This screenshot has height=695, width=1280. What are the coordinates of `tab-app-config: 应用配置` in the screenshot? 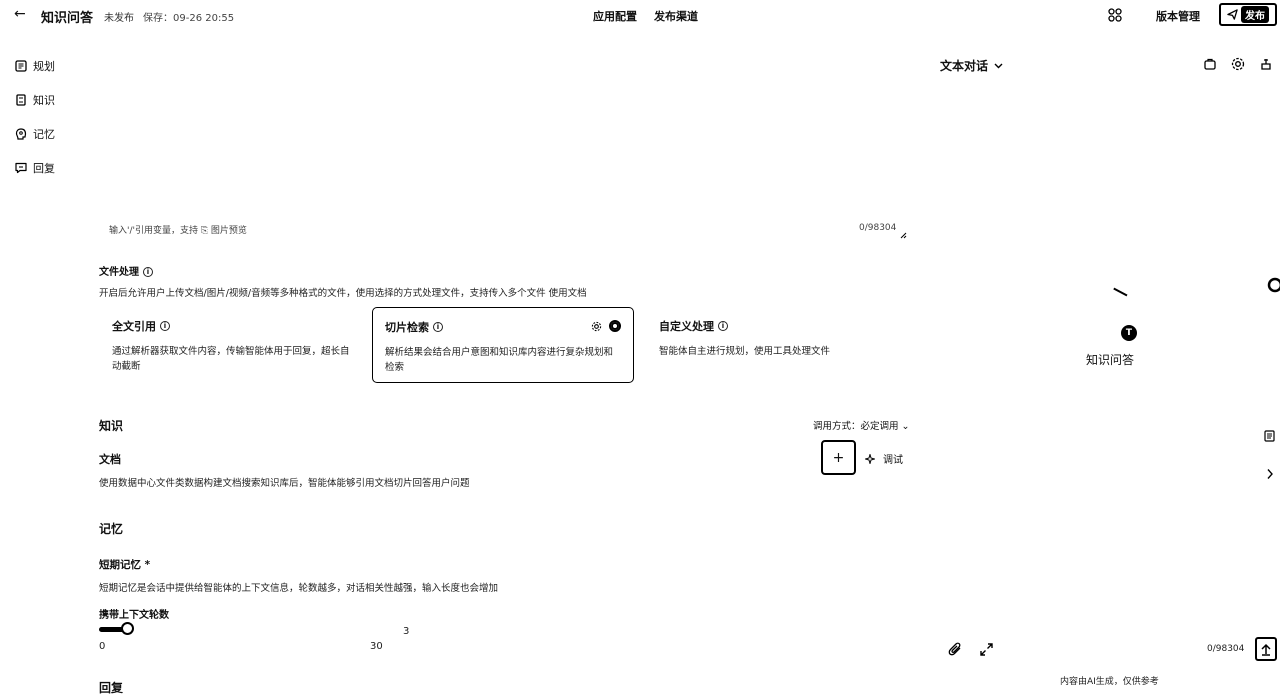 It's located at (615, 16).